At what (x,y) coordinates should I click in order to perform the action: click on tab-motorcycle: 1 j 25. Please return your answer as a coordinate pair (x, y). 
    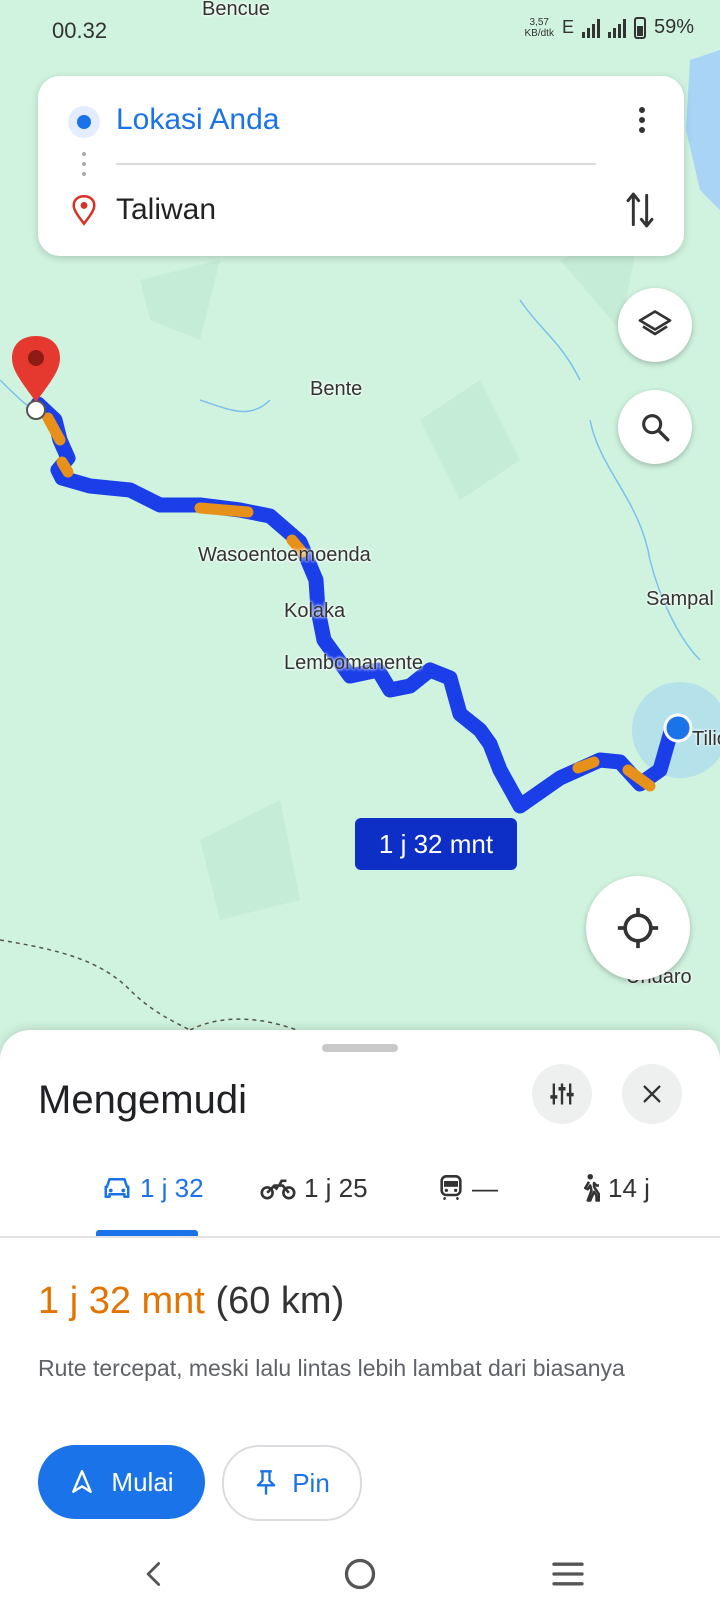
    Looking at the image, I should click on (314, 1188).